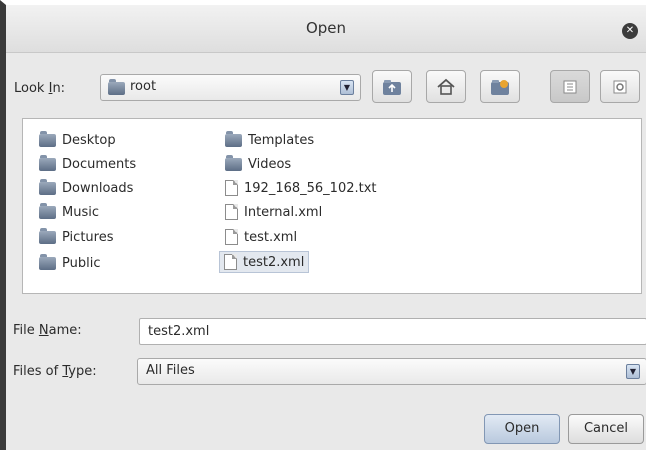 The image size is (646, 450). I want to click on list-item: Pictures, so click(76, 237).